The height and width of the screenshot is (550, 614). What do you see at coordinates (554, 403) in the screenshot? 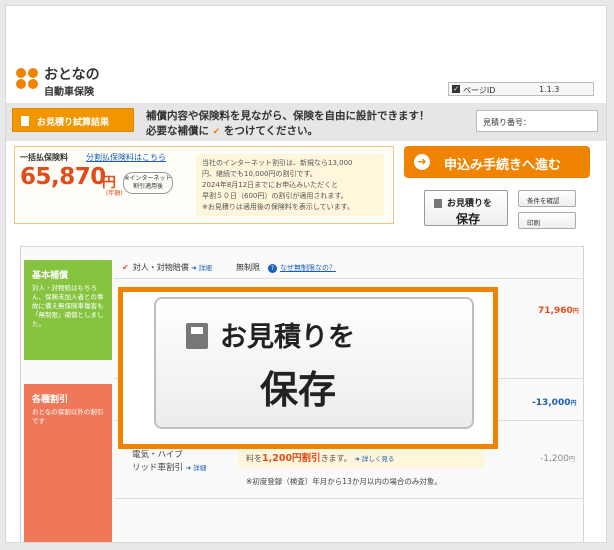
I see `discounts-total-amount: -13,000円` at bounding box center [554, 403].